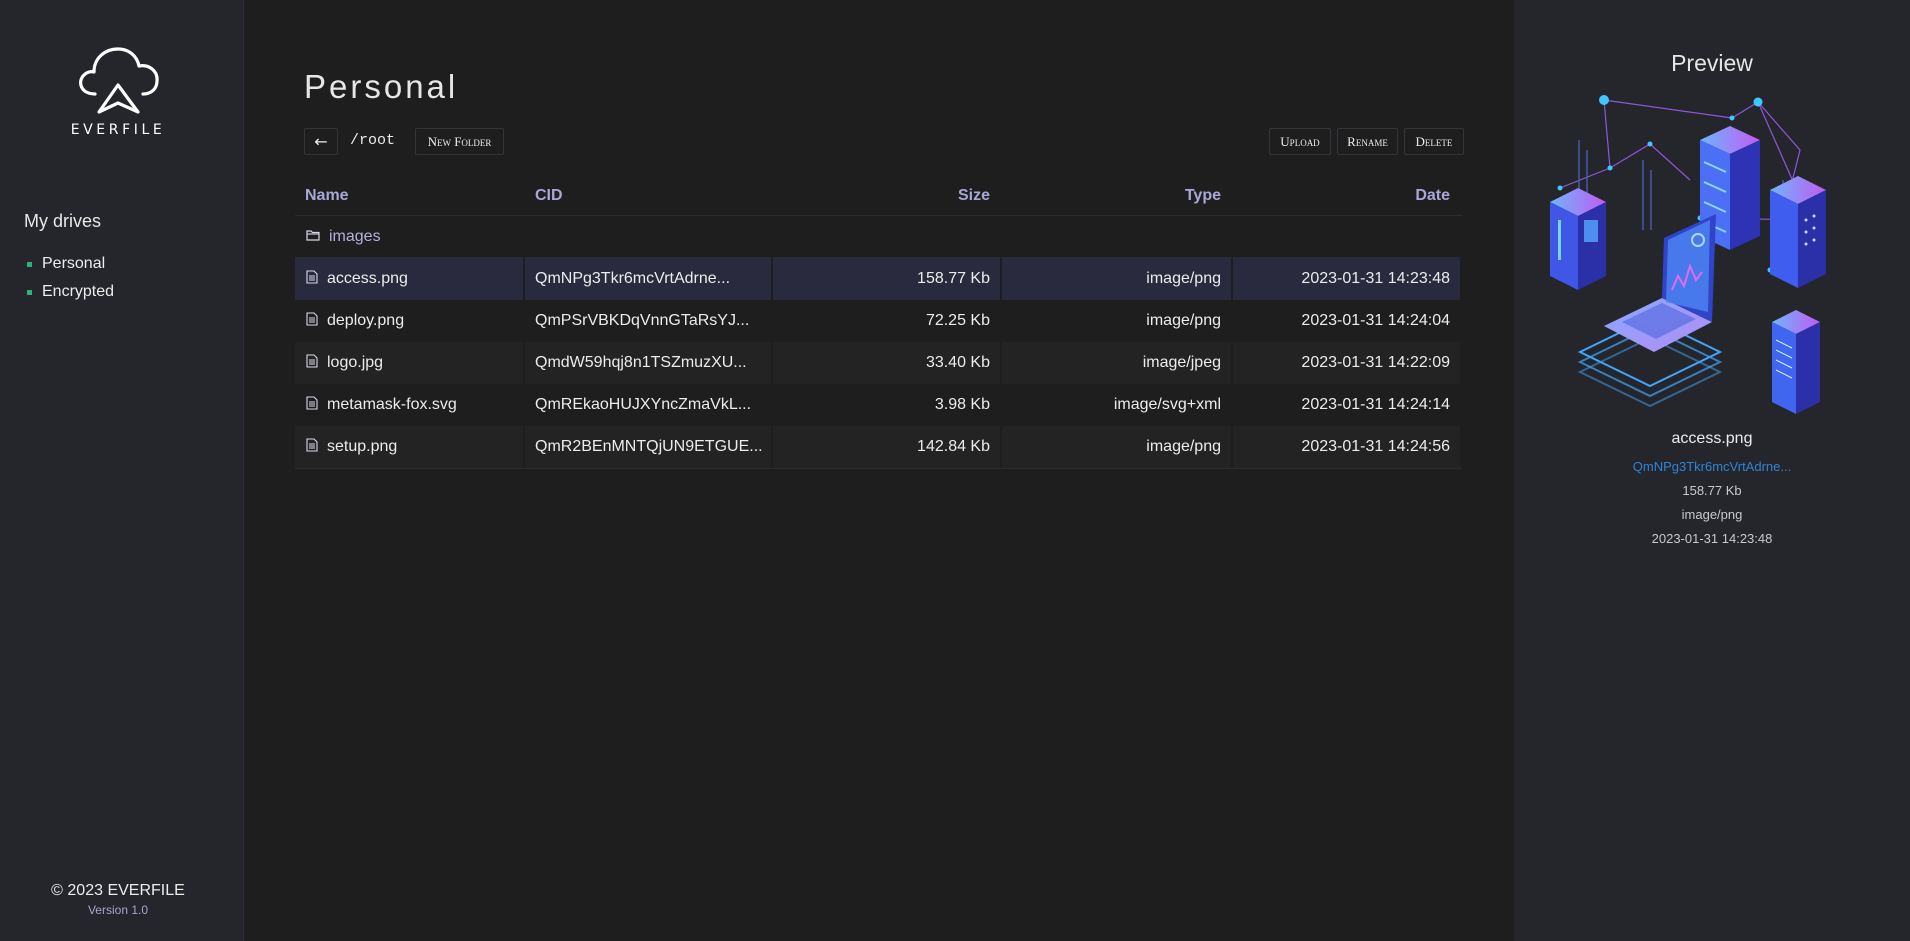 The height and width of the screenshot is (941, 1910). What do you see at coordinates (367, 278) in the screenshot?
I see `file-name: access.png` at bounding box center [367, 278].